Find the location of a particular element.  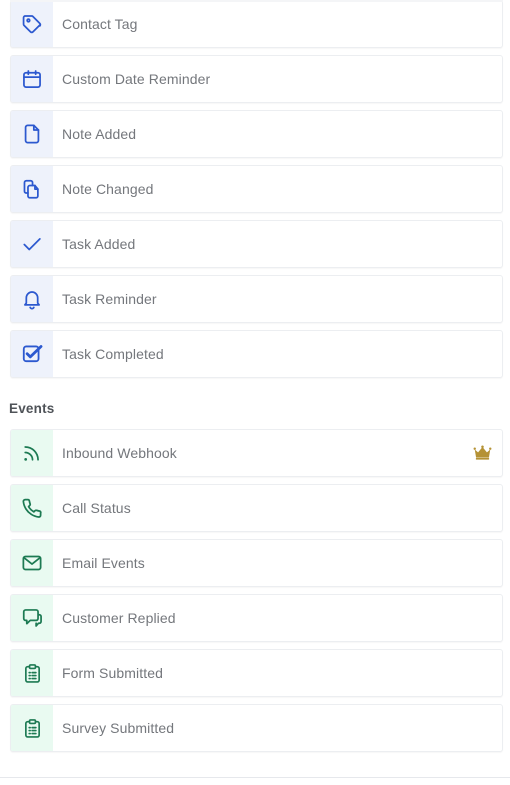

trigger-item-label: Task Reminder is located at coordinates (109, 299).